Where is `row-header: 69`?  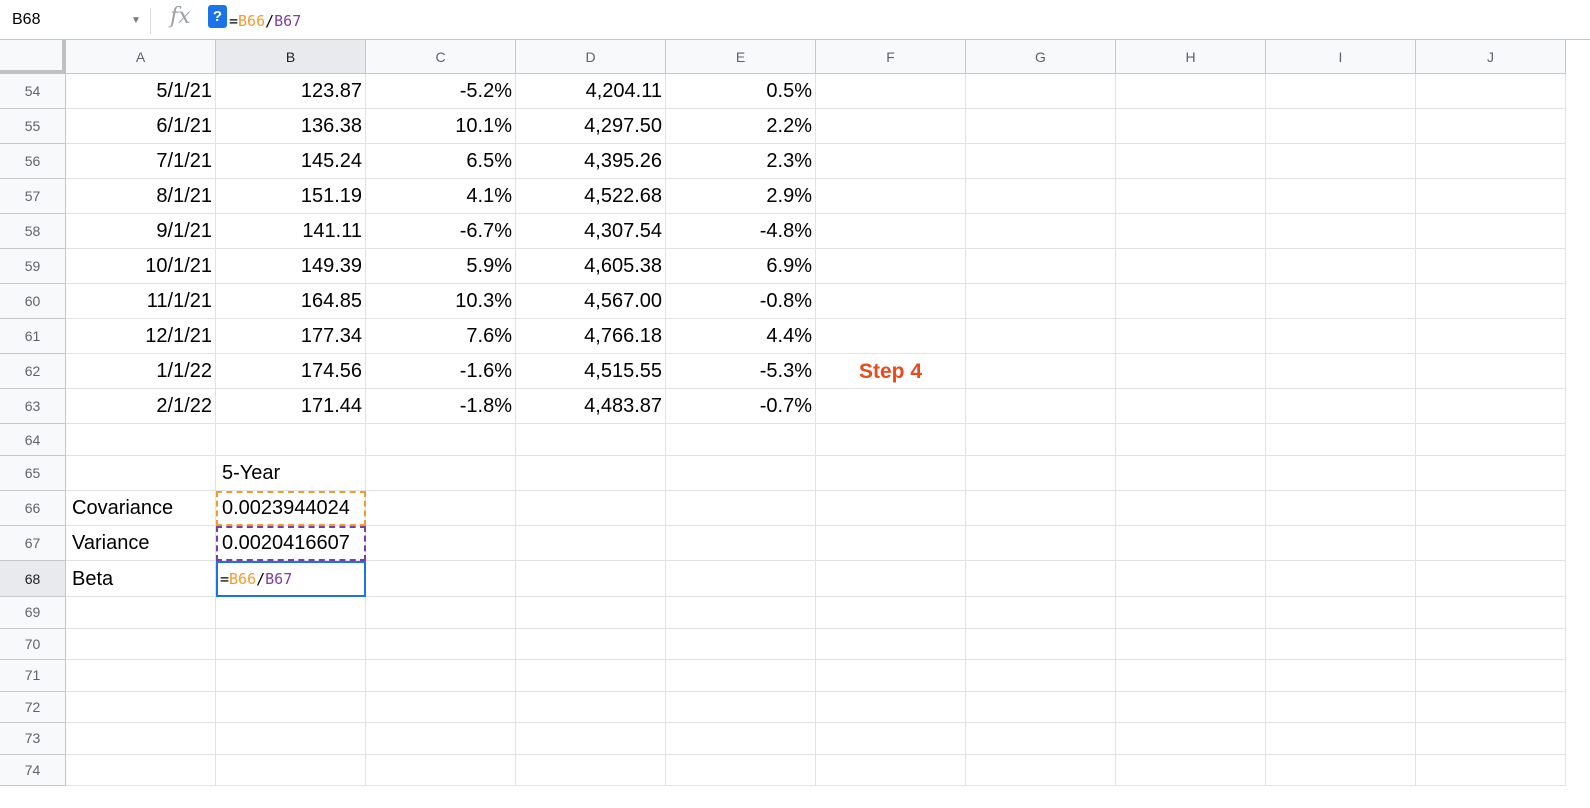 row-header: 69 is located at coordinates (33, 613).